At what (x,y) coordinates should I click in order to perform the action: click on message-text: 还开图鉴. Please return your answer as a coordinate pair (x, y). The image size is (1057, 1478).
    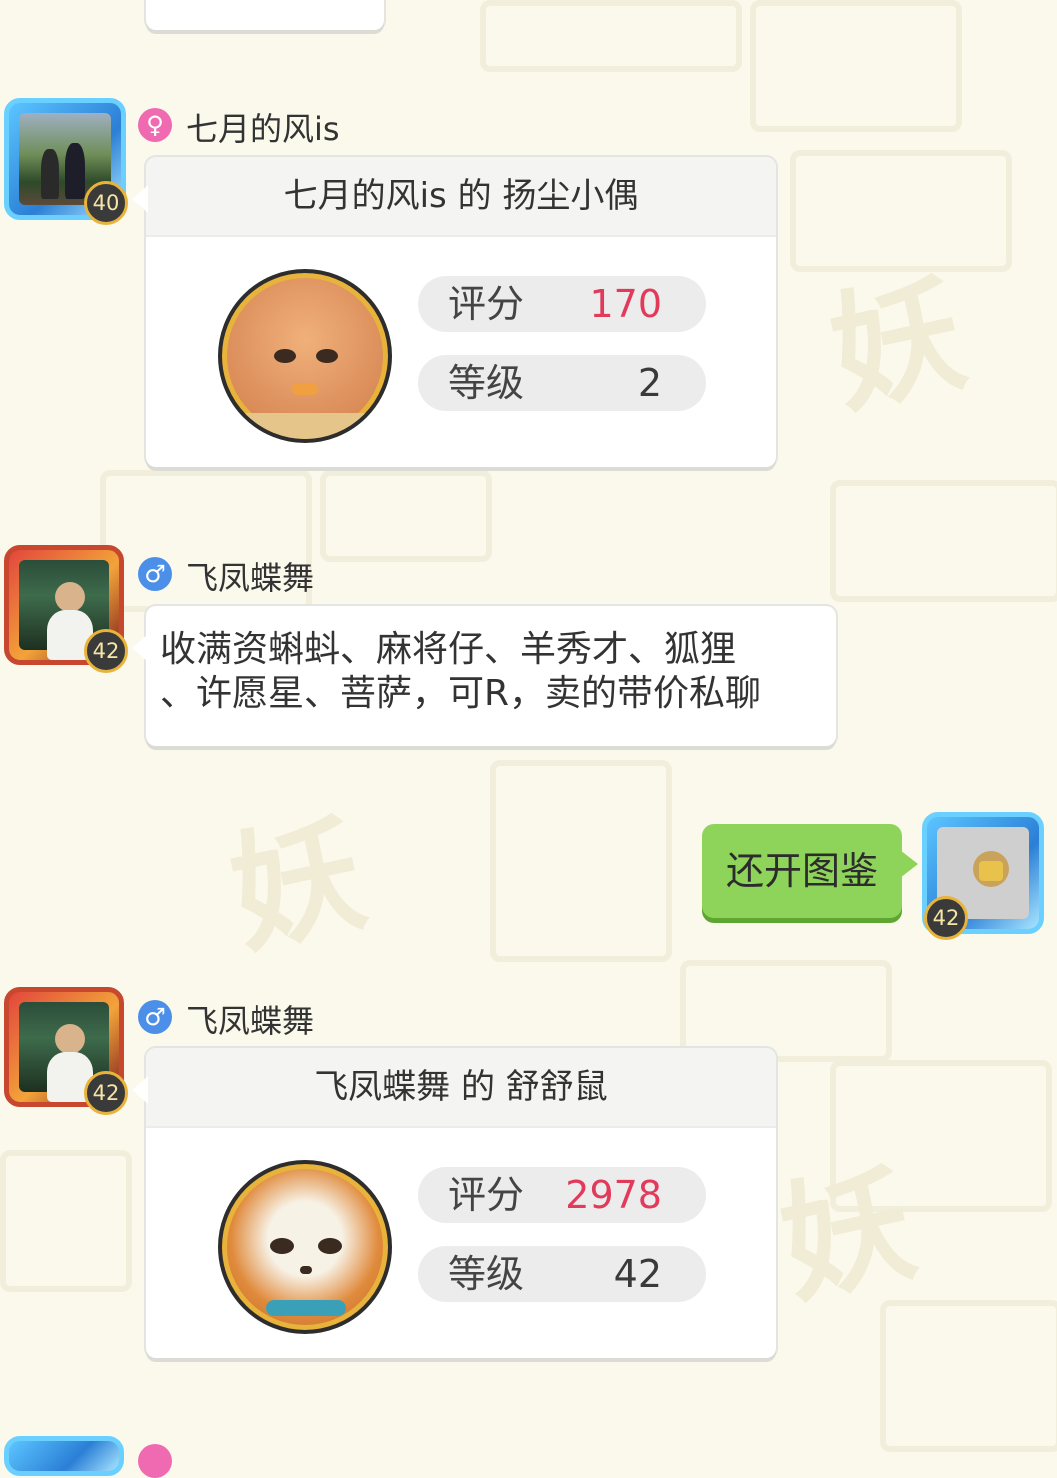
    Looking at the image, I should click on (801, 871).